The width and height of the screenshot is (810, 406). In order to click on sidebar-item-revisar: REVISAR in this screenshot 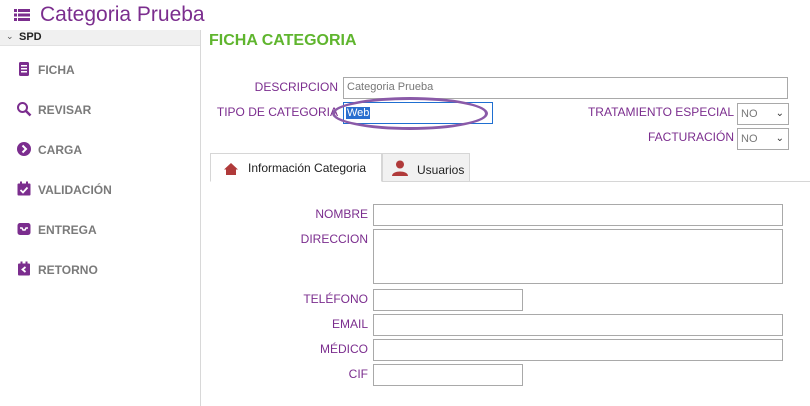, I will do `click(100, 109)`.